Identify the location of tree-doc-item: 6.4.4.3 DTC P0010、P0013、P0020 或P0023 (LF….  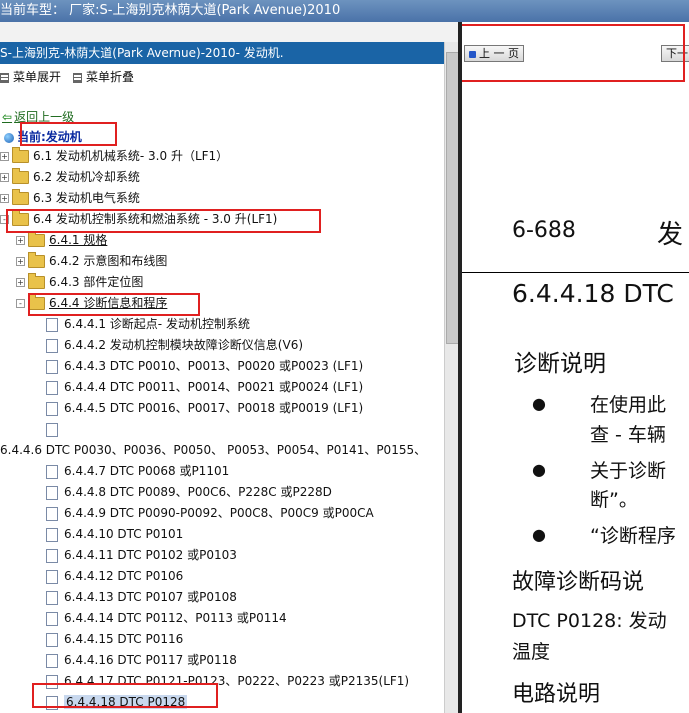
(204, 366).